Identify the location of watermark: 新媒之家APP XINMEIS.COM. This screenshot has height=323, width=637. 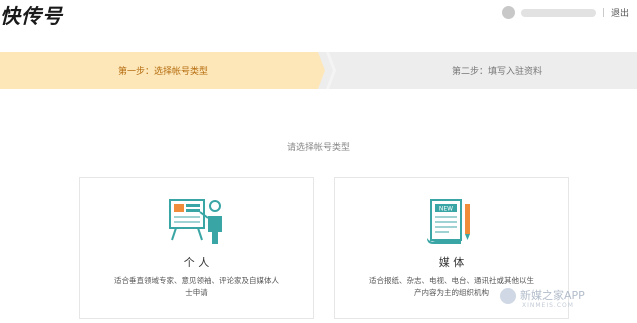
(568, 299).